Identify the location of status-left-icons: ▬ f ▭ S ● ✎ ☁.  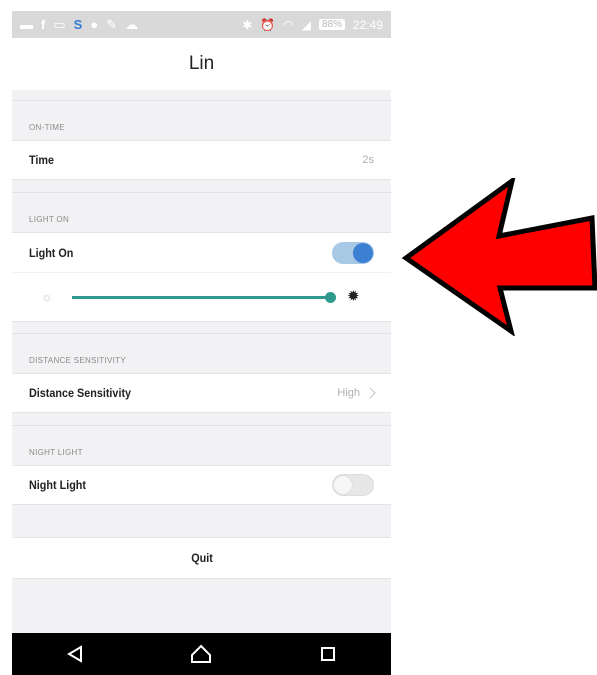
(79, 25).